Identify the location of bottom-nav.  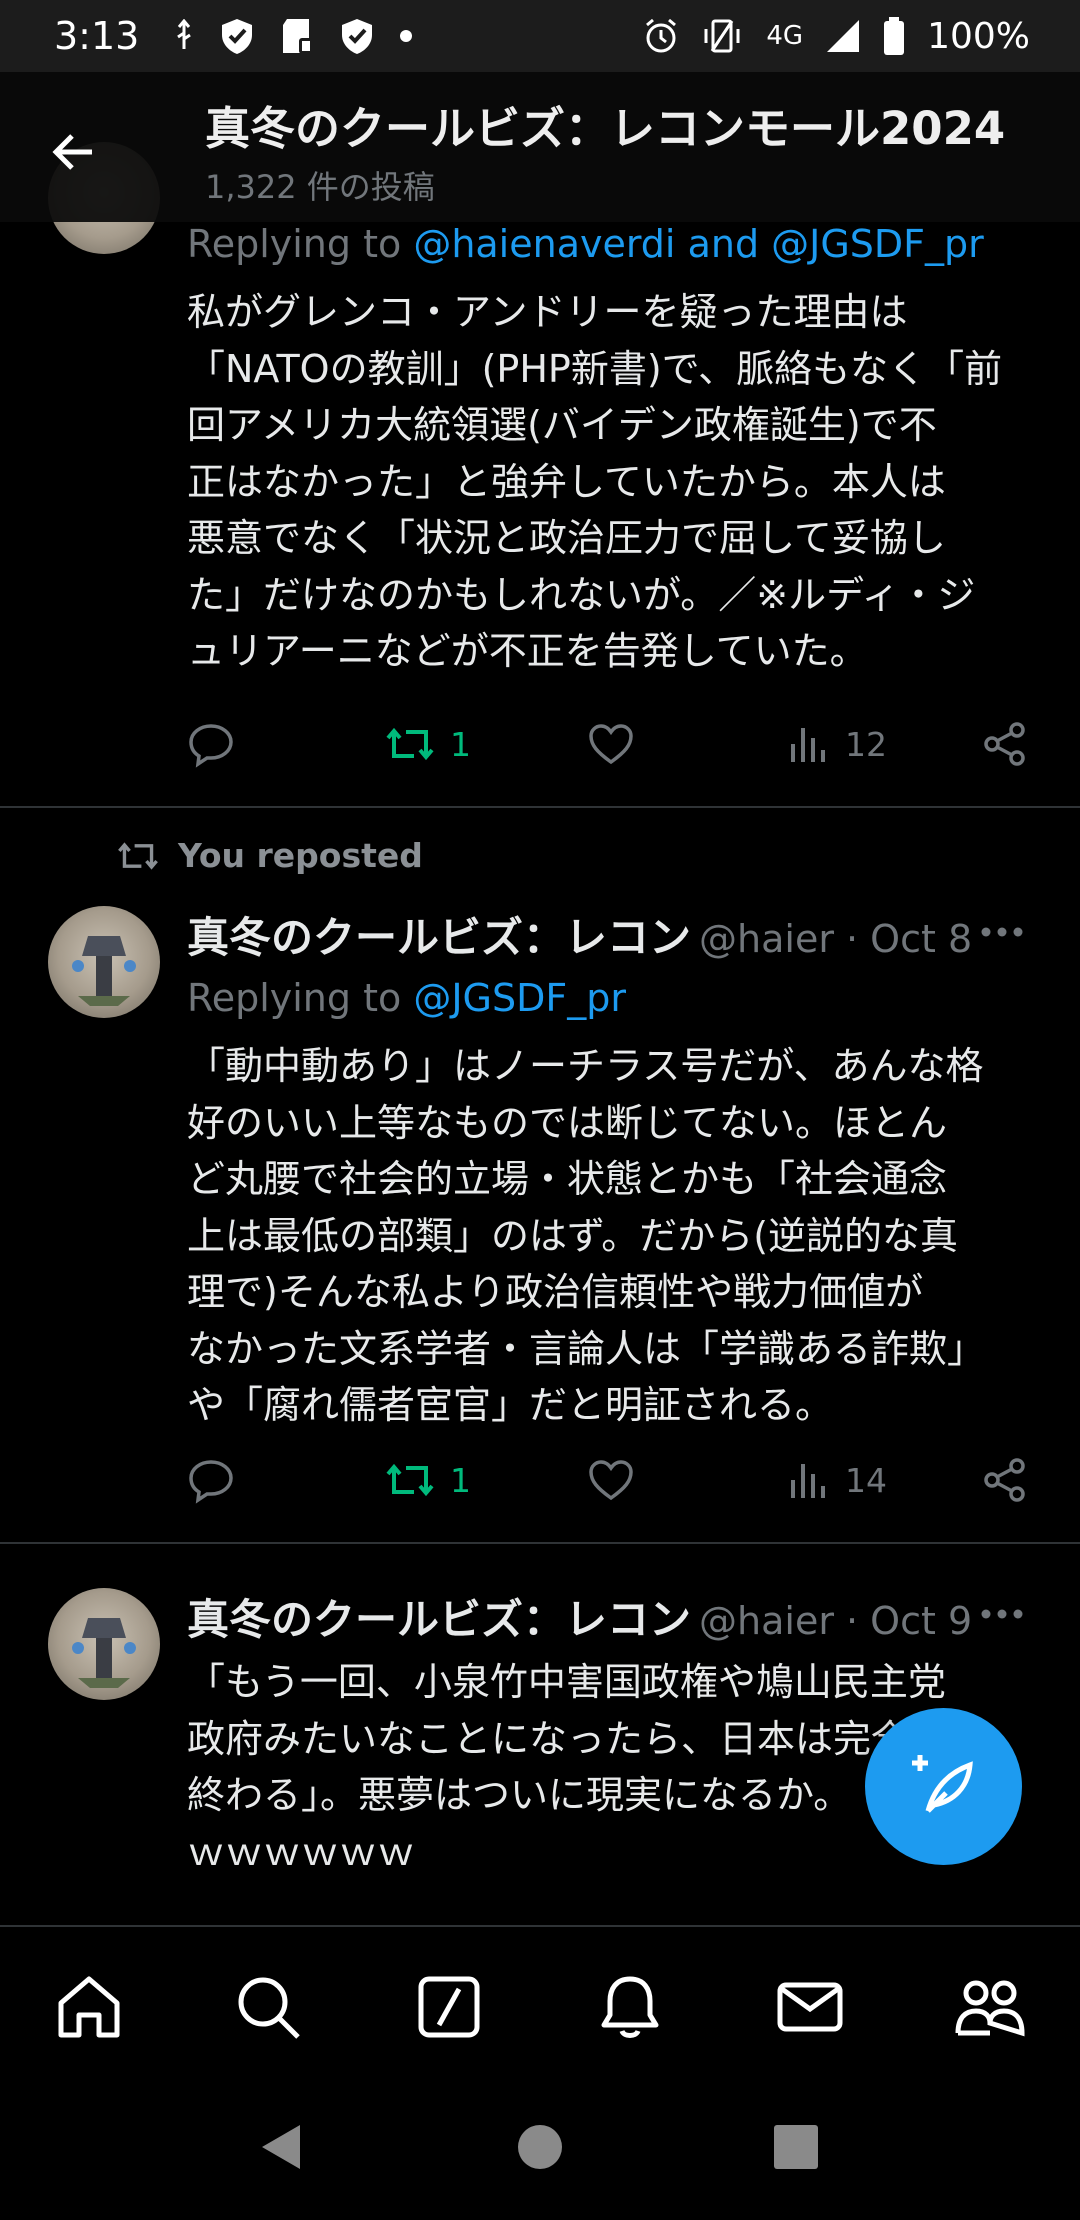
(540, 2000).